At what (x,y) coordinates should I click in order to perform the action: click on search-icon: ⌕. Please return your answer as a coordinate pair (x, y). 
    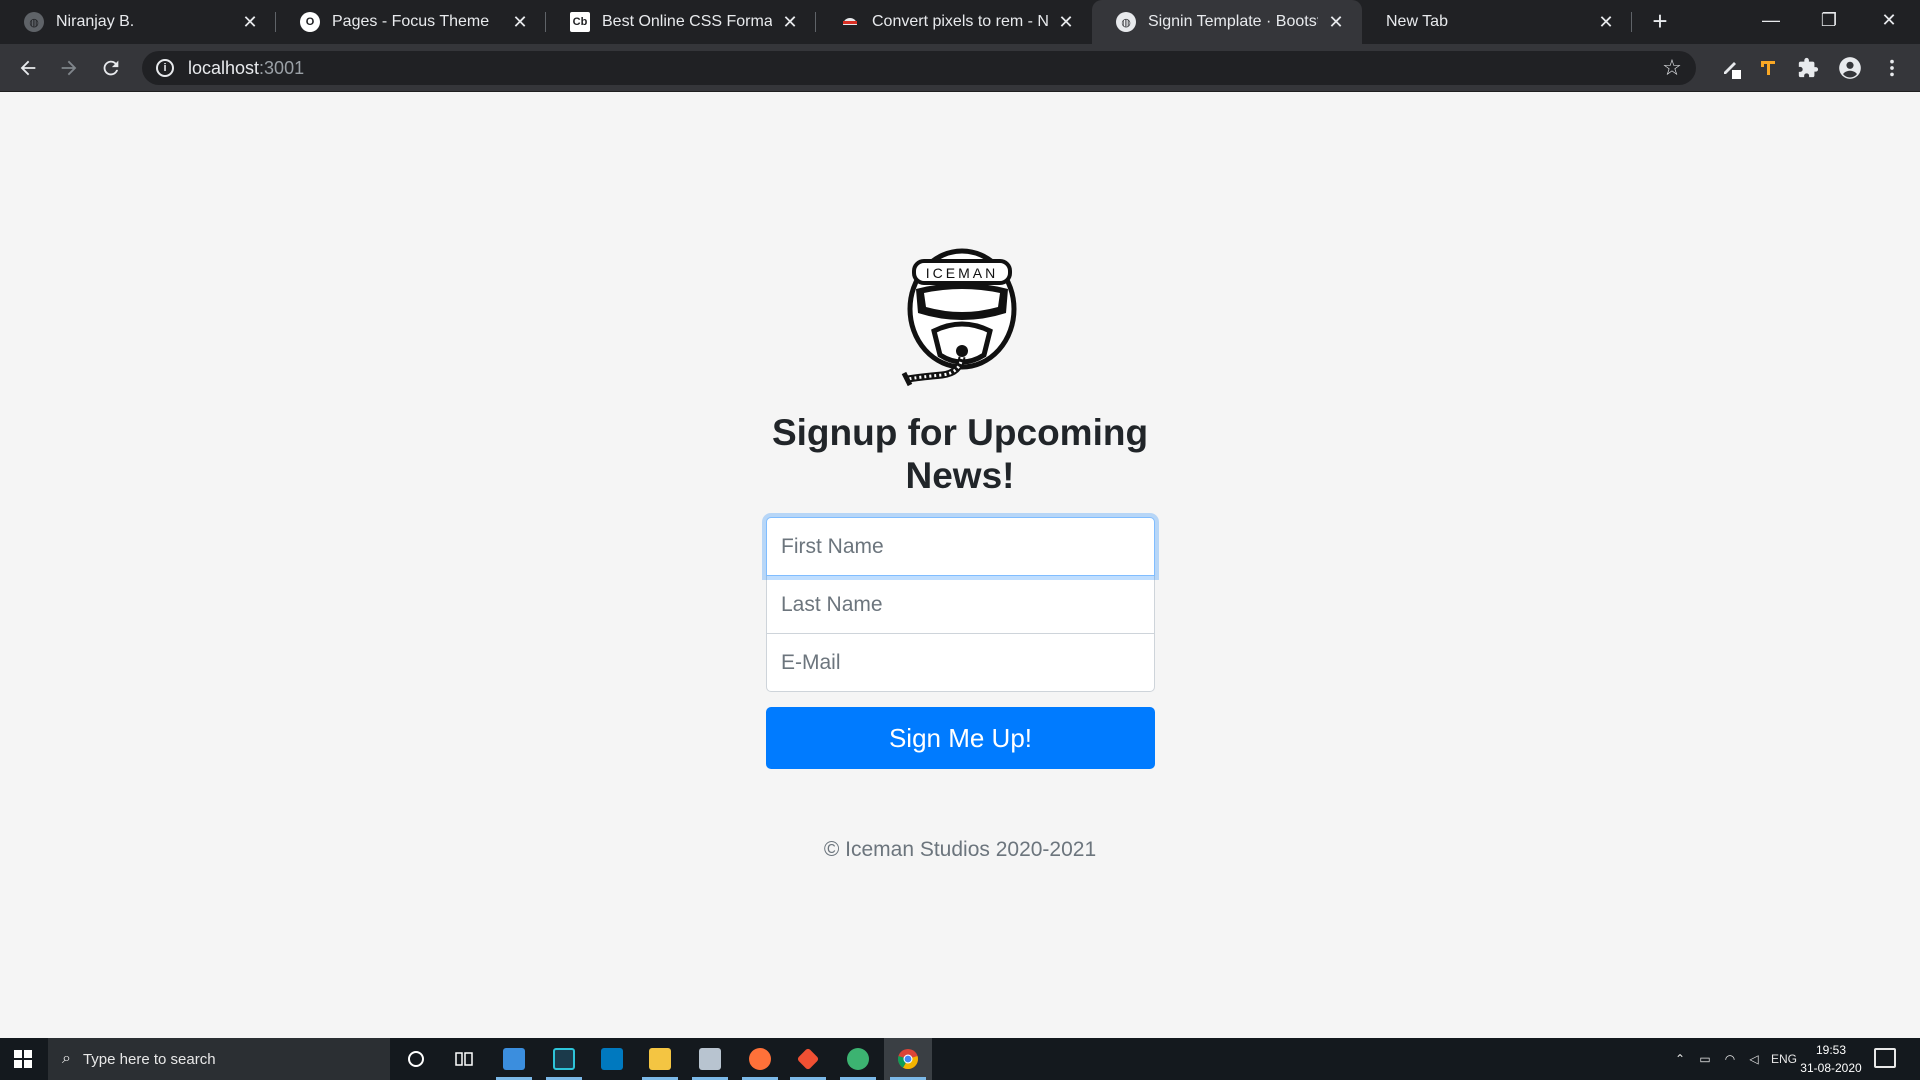
    Looking at the image, I should click on (66, 1058).